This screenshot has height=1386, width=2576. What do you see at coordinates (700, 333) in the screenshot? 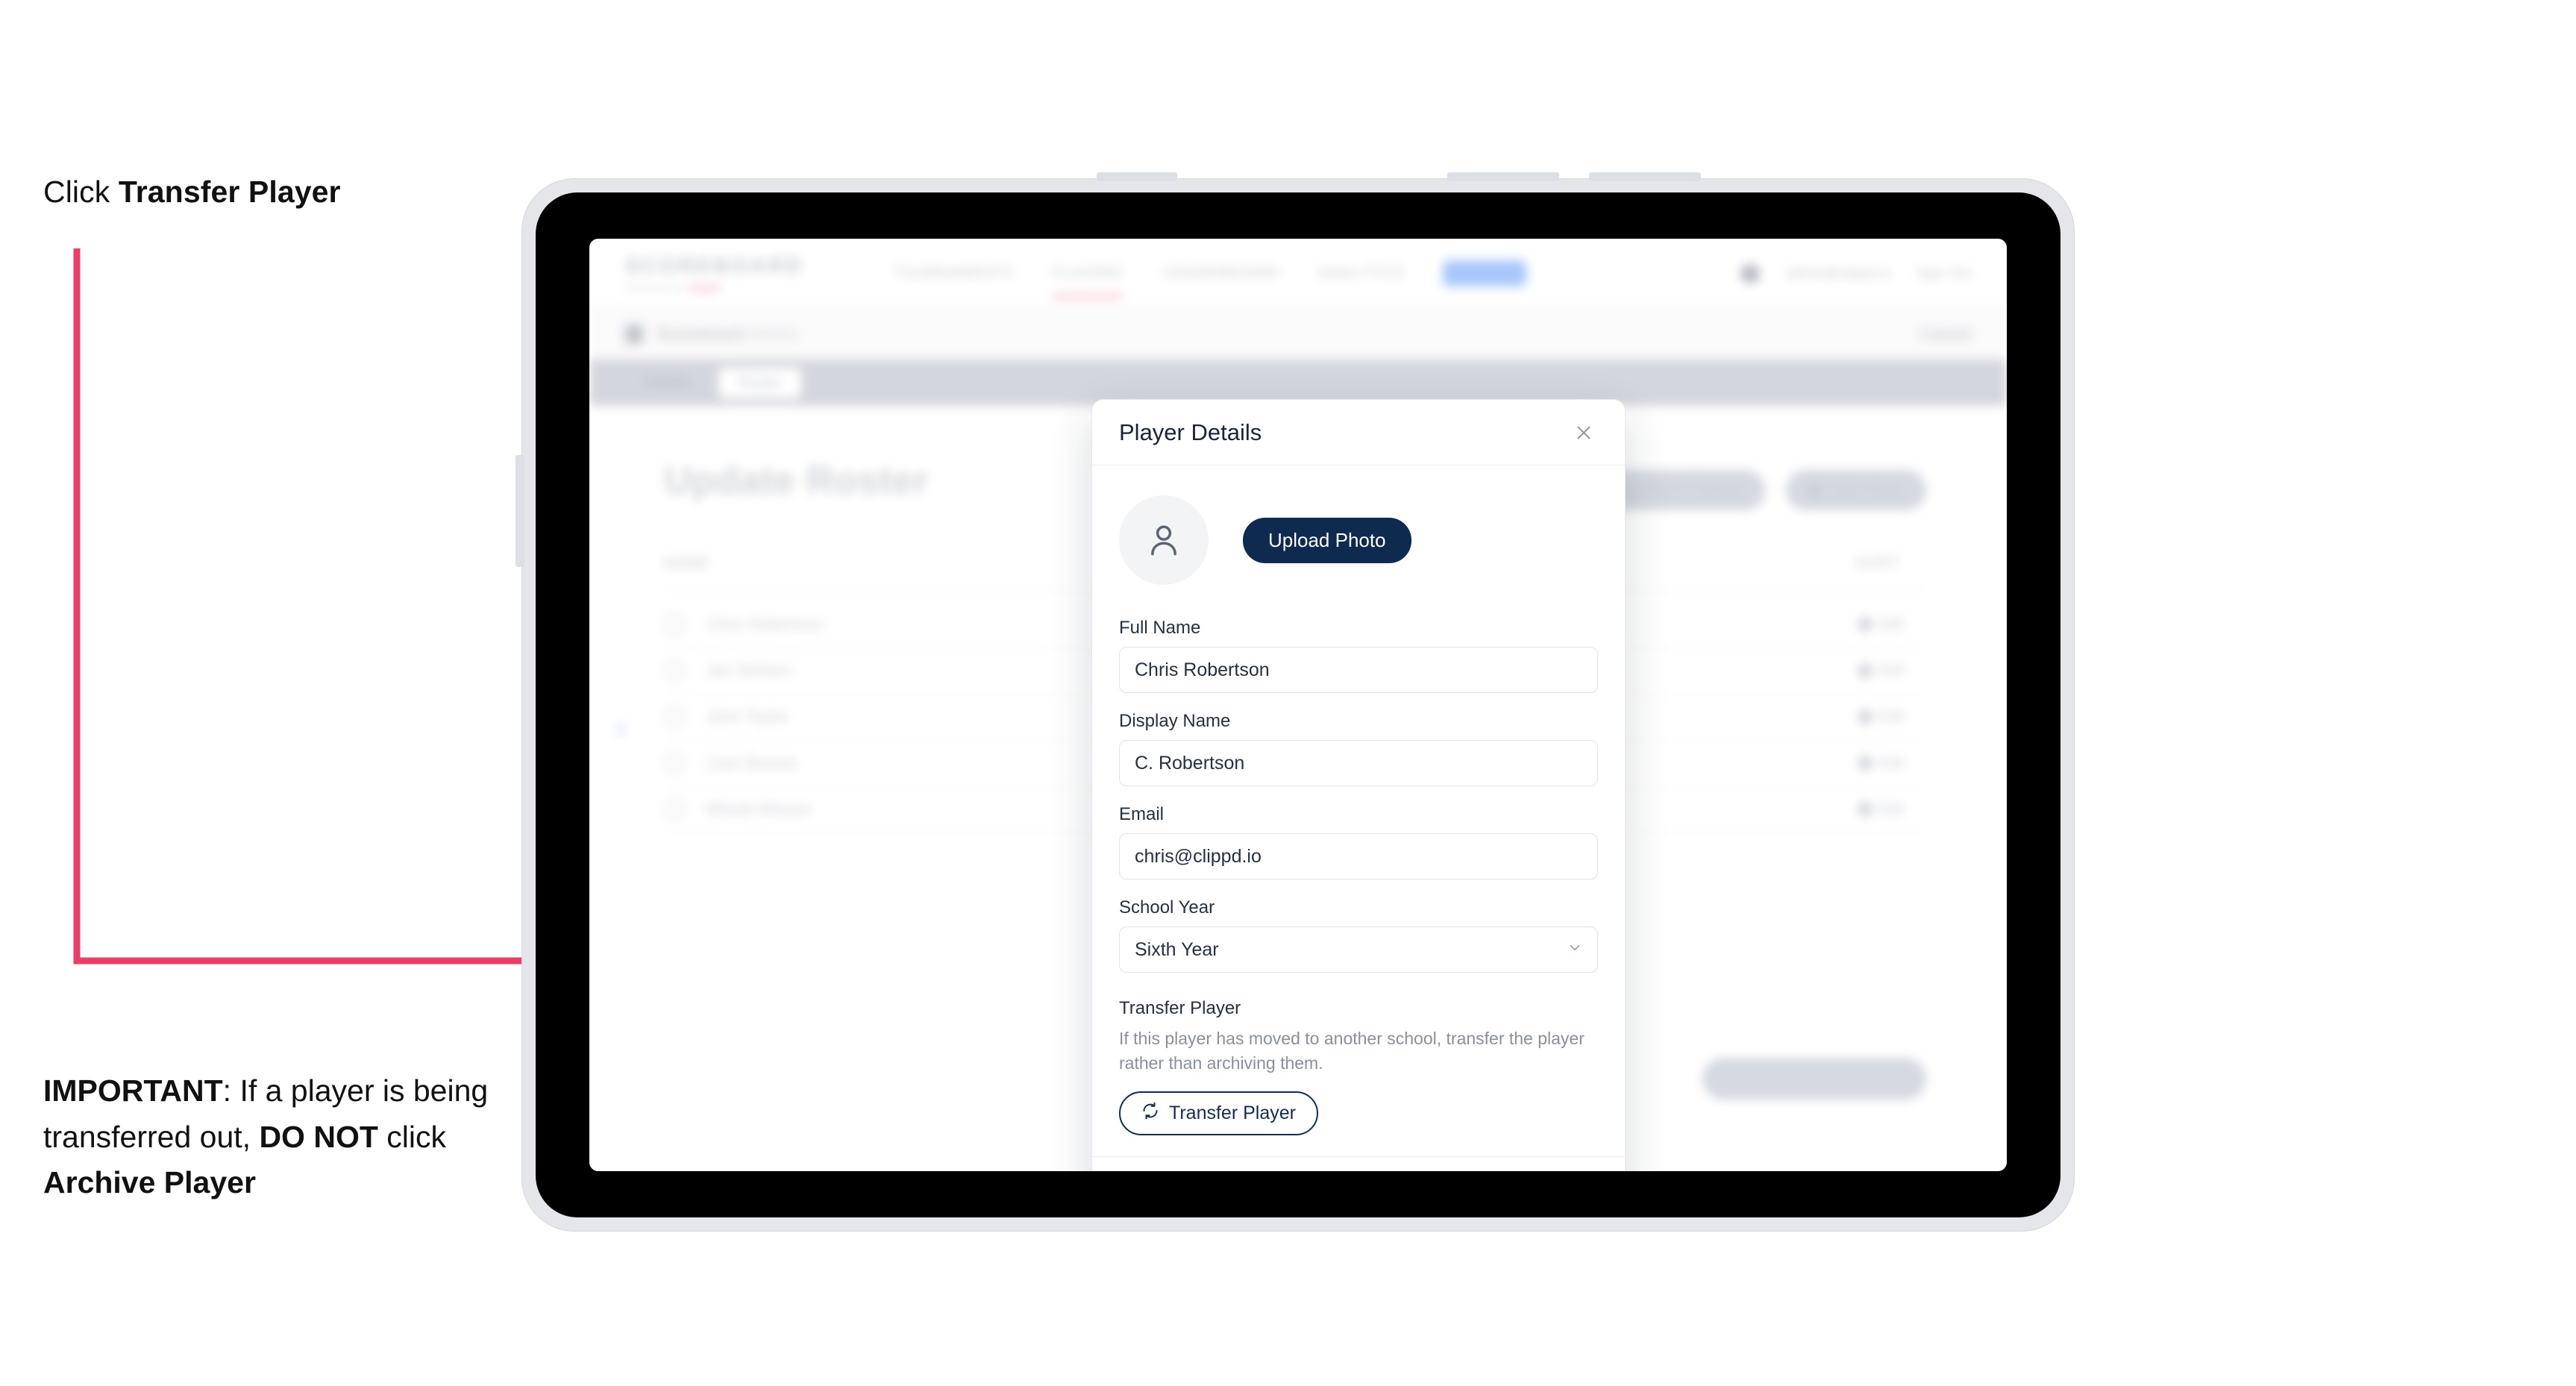
I see `subbar-title-main: Scoreboard` at bounding box center [700, 333].